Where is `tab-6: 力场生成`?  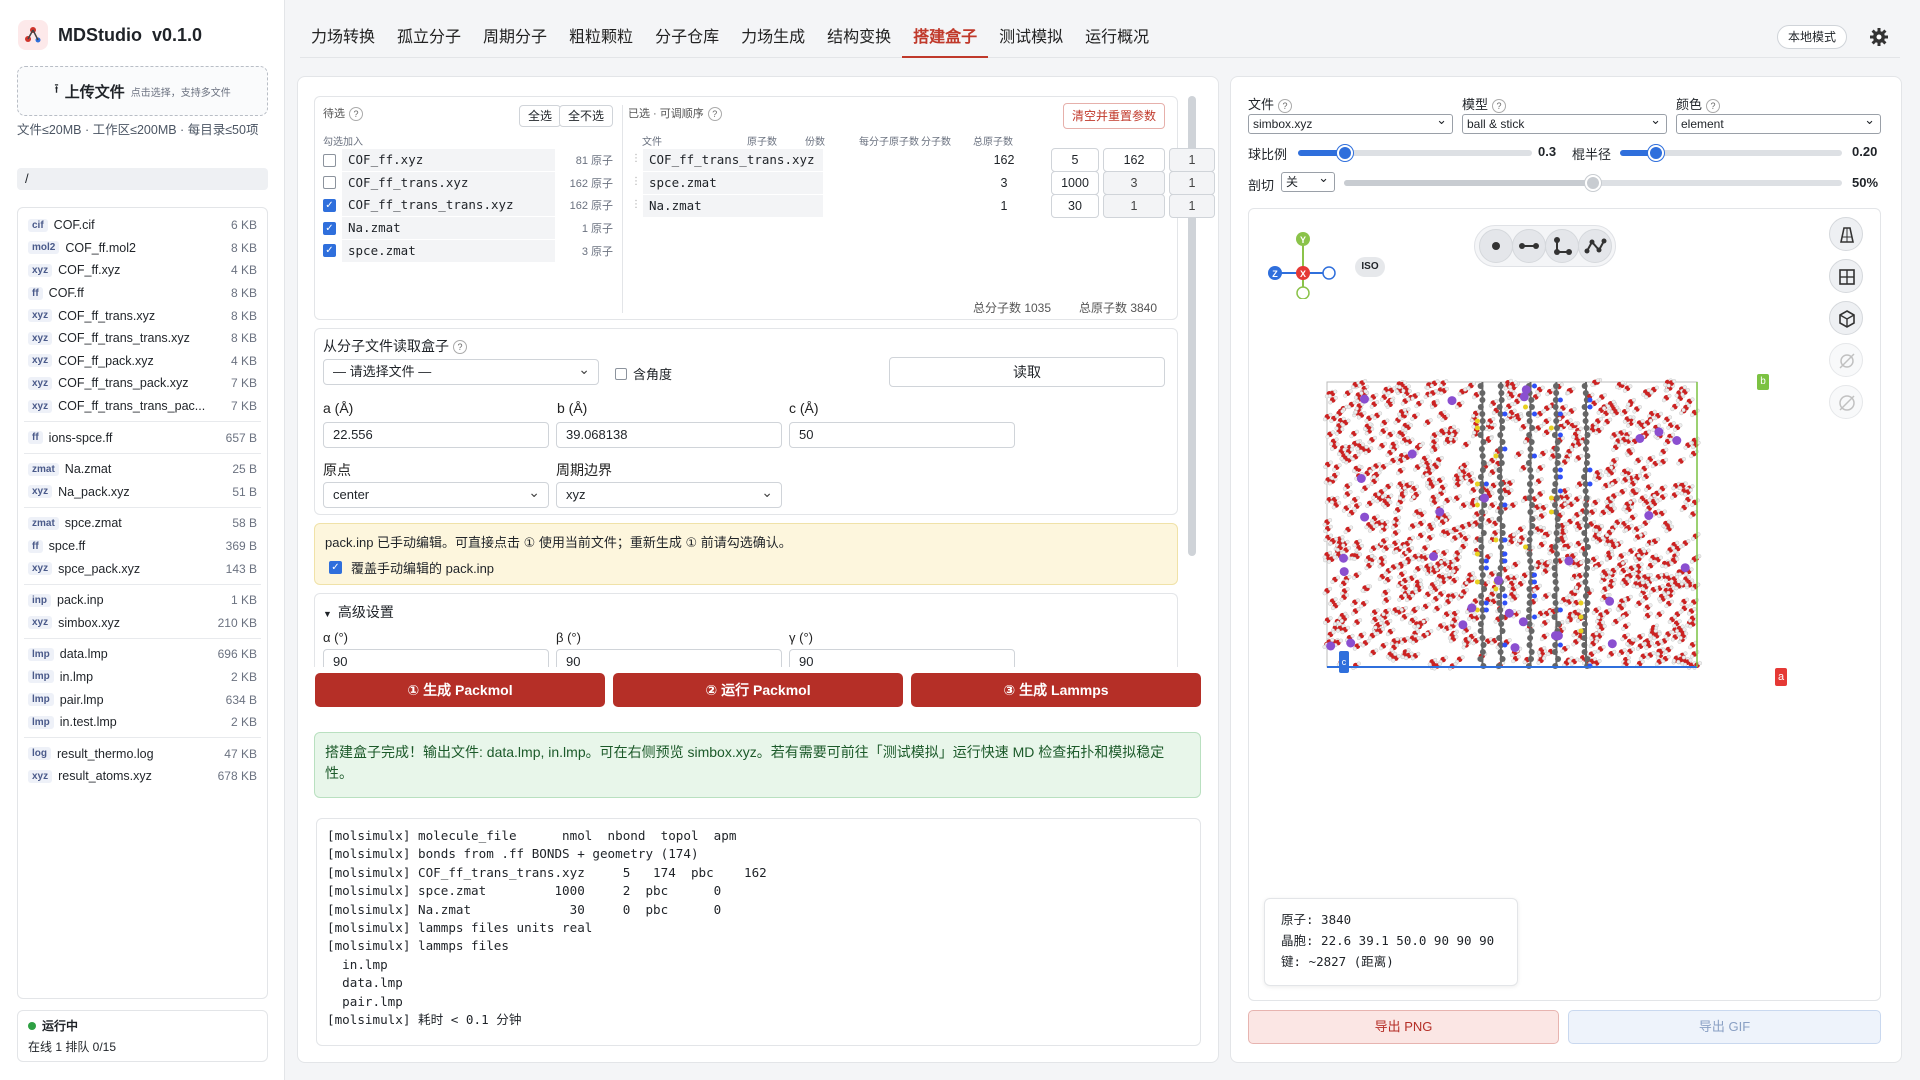
tab-6: 力场生成 is located at coordinates (773, 38).